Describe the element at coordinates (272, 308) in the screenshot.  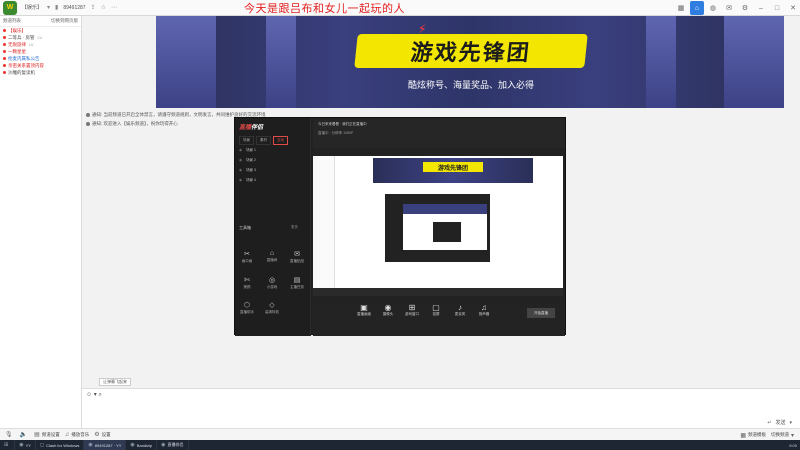
I see `tool-button: ◇ 高清特效` at that location.